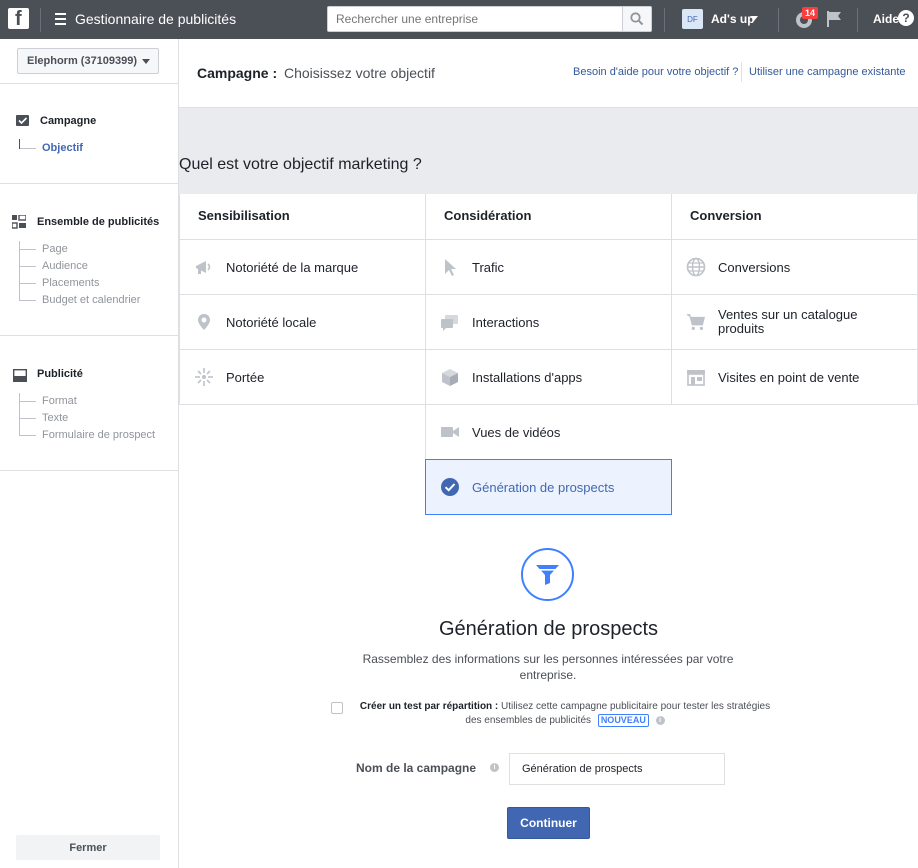 The height and width of the screenshot is (868, 918). Describe the element at coordinates (82, 61) in the screenshot. I see `account-selector-label: Elephorm (37109399)` at that location.